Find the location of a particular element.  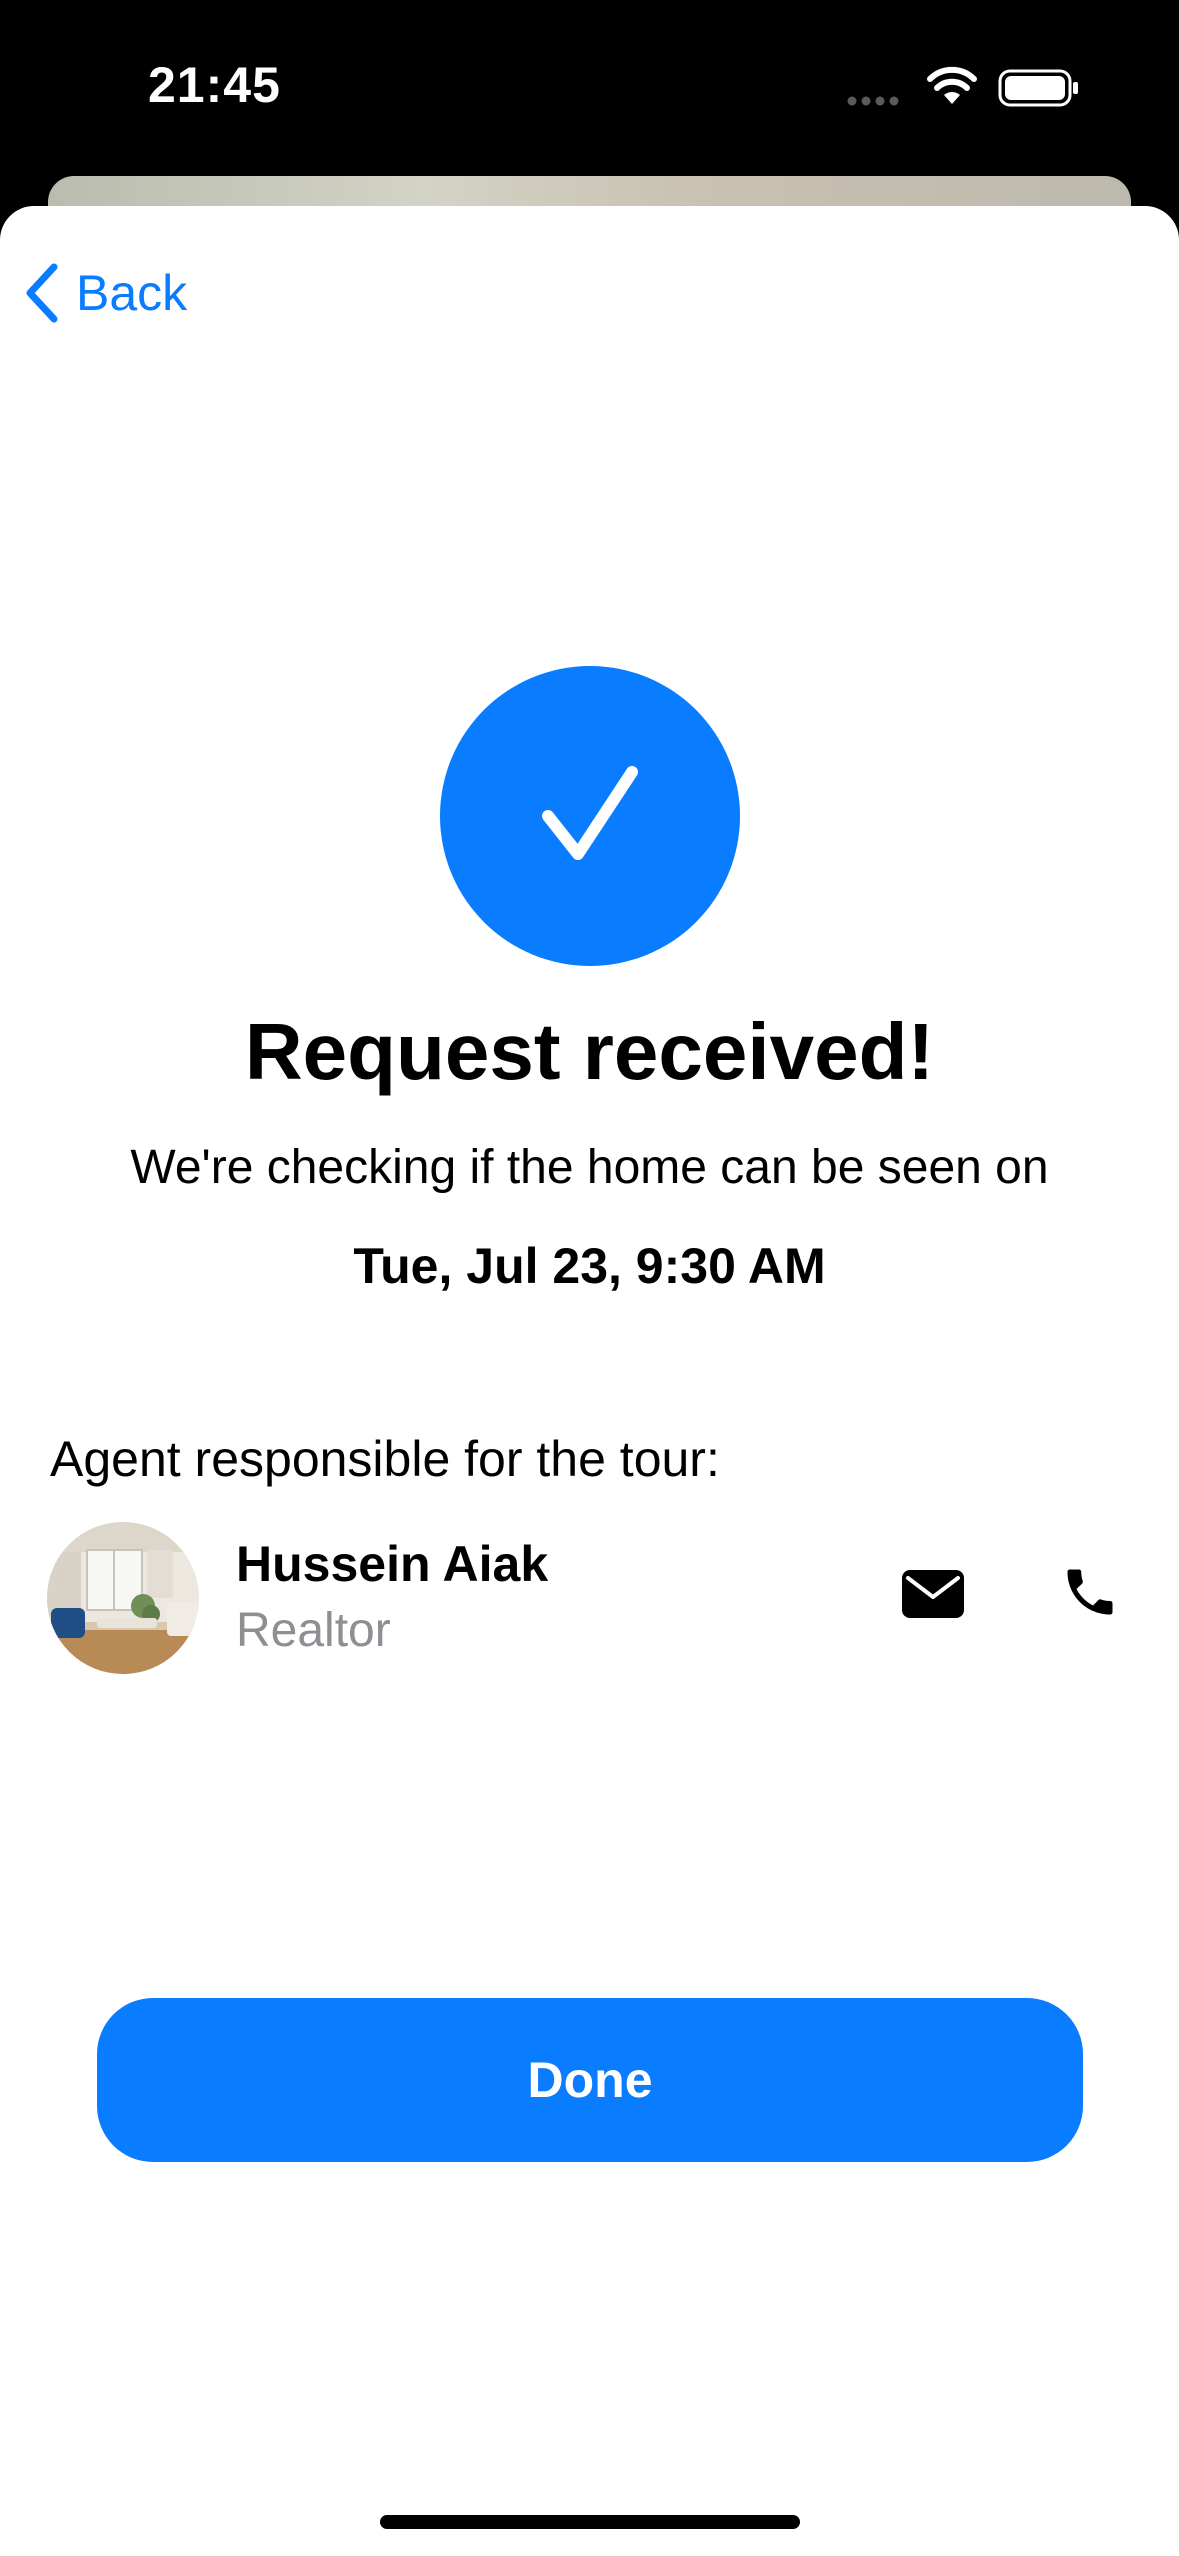

done-button: Done is located at coordinates (590, 2080).